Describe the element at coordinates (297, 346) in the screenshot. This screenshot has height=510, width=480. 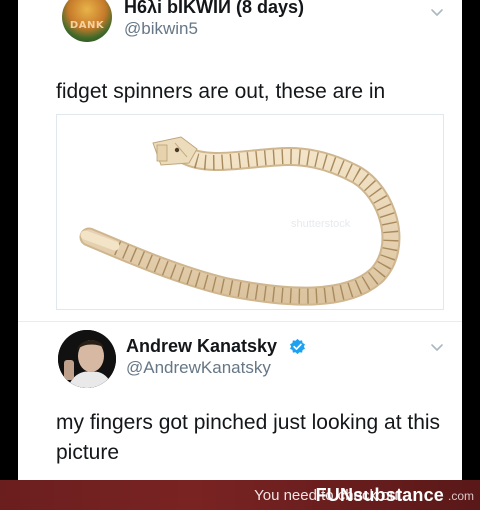
I see `verified-badge-icon` at that location.